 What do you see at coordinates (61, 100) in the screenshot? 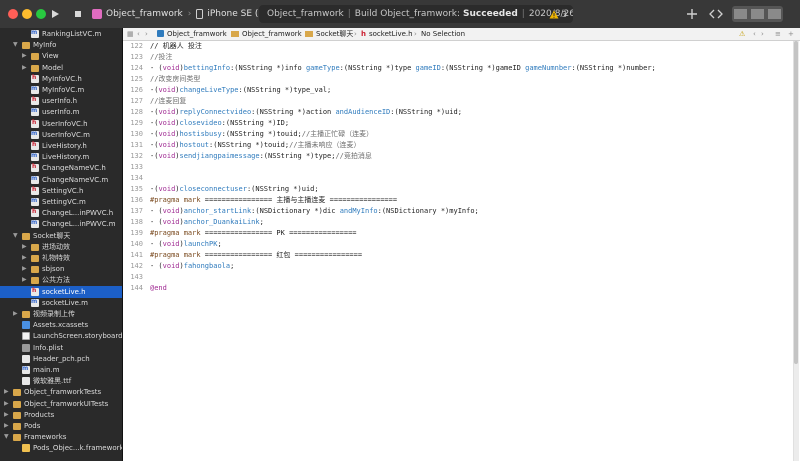
I see `navigator-item: userInfo.h` at bounding box center [61, 100].